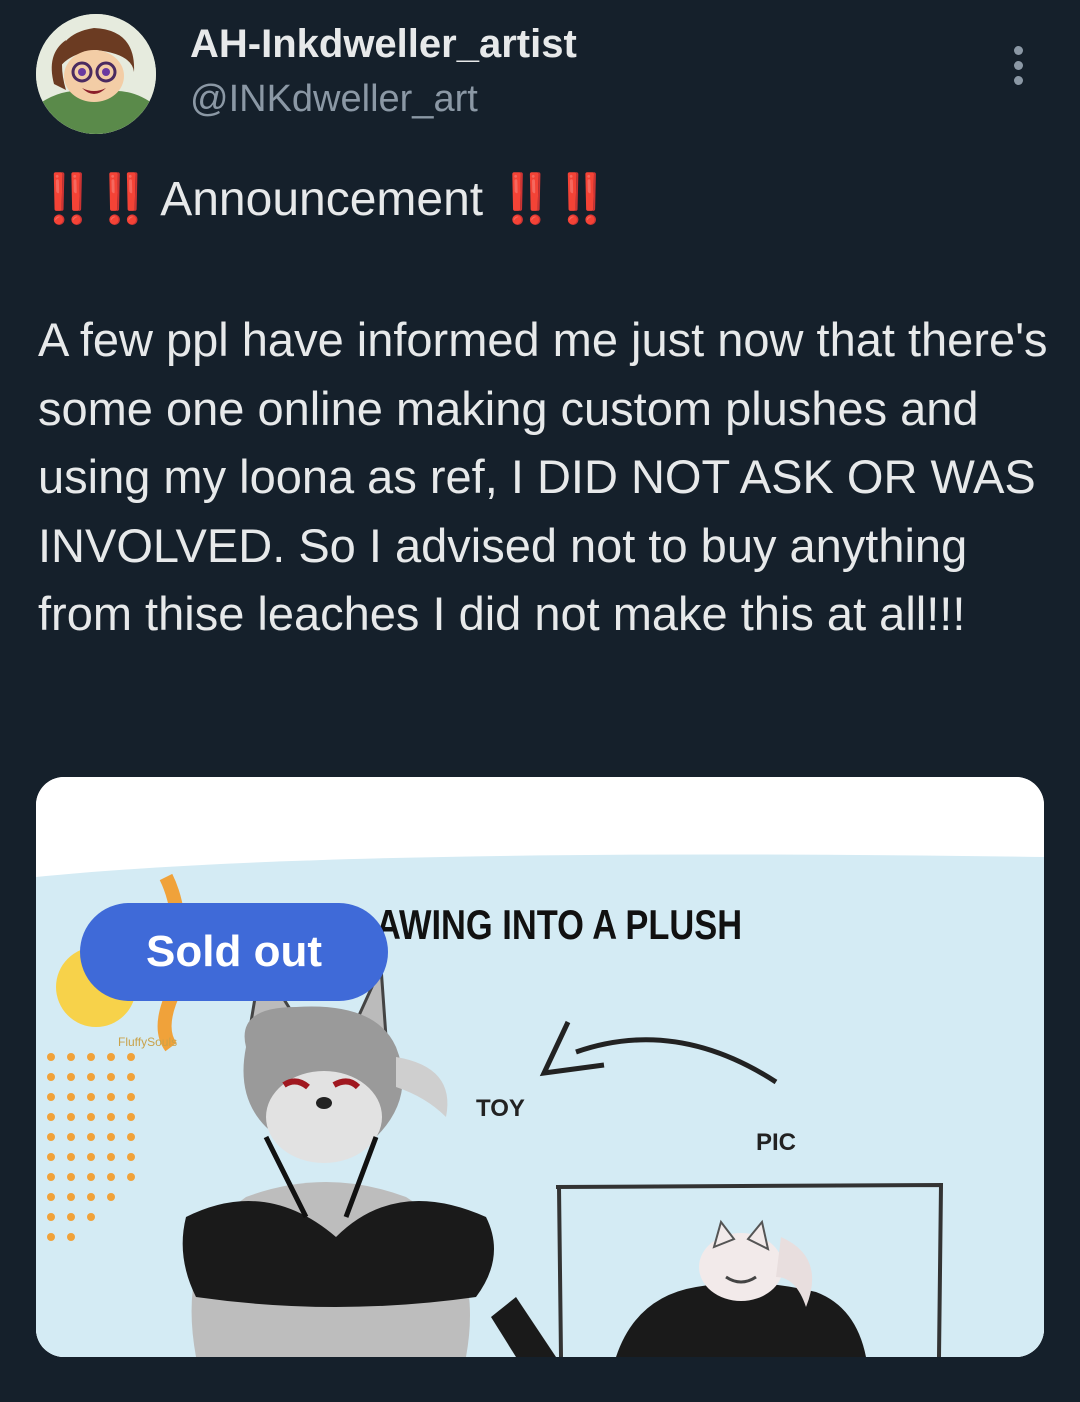  What do you see at coordinates (500, 1108) in the screenshot?
I see `toy-label: TOY` at bounding box center [500, 1108].